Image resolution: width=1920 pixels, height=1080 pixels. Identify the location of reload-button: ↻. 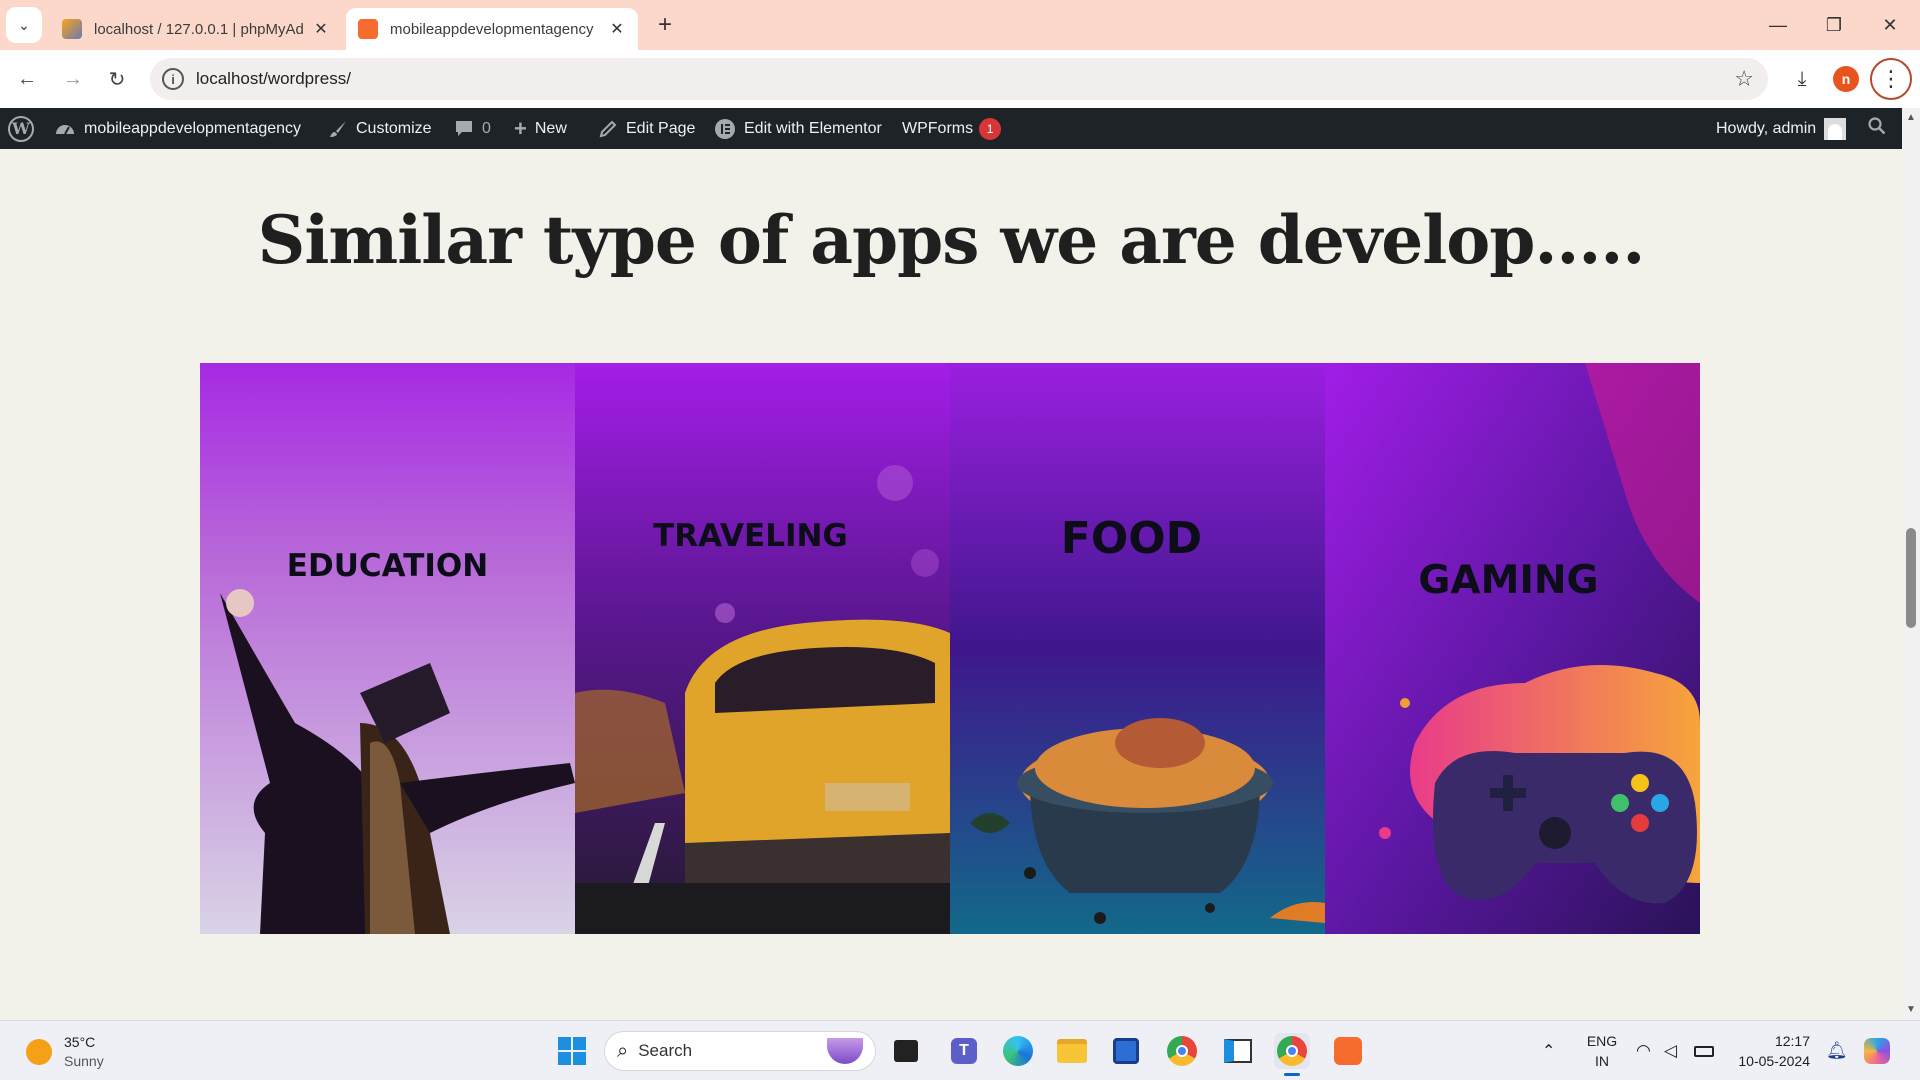
(117, 79).